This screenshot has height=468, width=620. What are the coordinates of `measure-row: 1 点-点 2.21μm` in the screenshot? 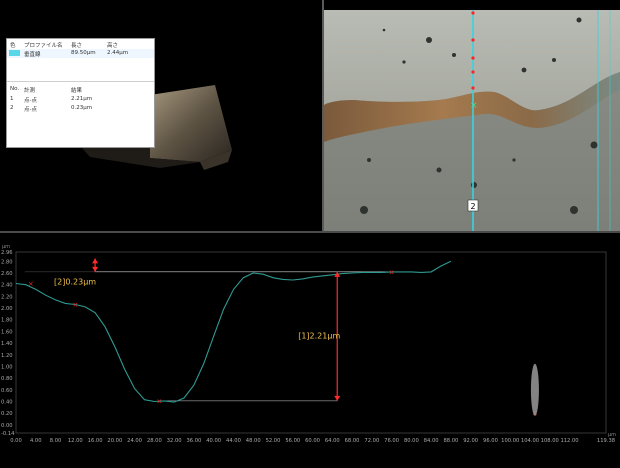 It's located at (80, 99).